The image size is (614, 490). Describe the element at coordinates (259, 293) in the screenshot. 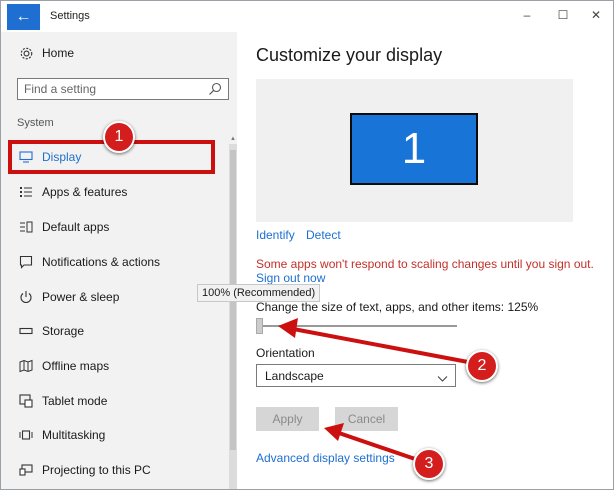

I see `slider-tooltip: 100% (Recommended)` at that location.